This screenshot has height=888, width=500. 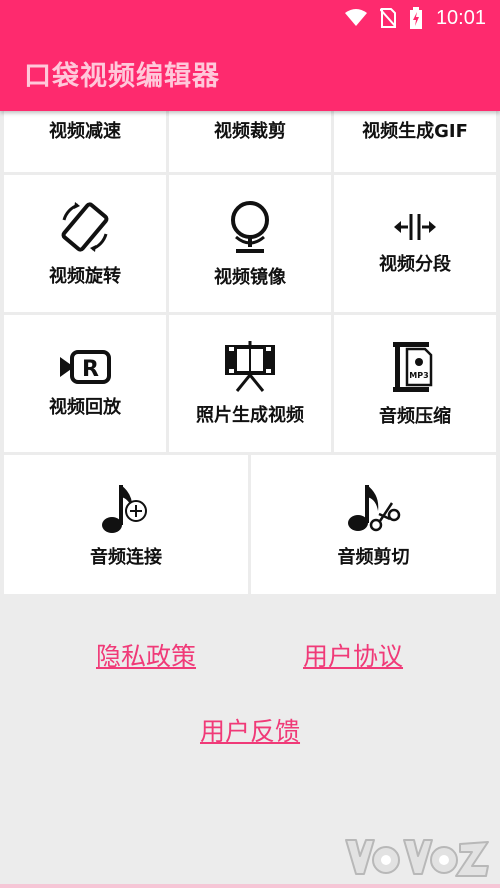 I want to click on tool-video-rotate: 视频旋转, so click(x=85, y=243).